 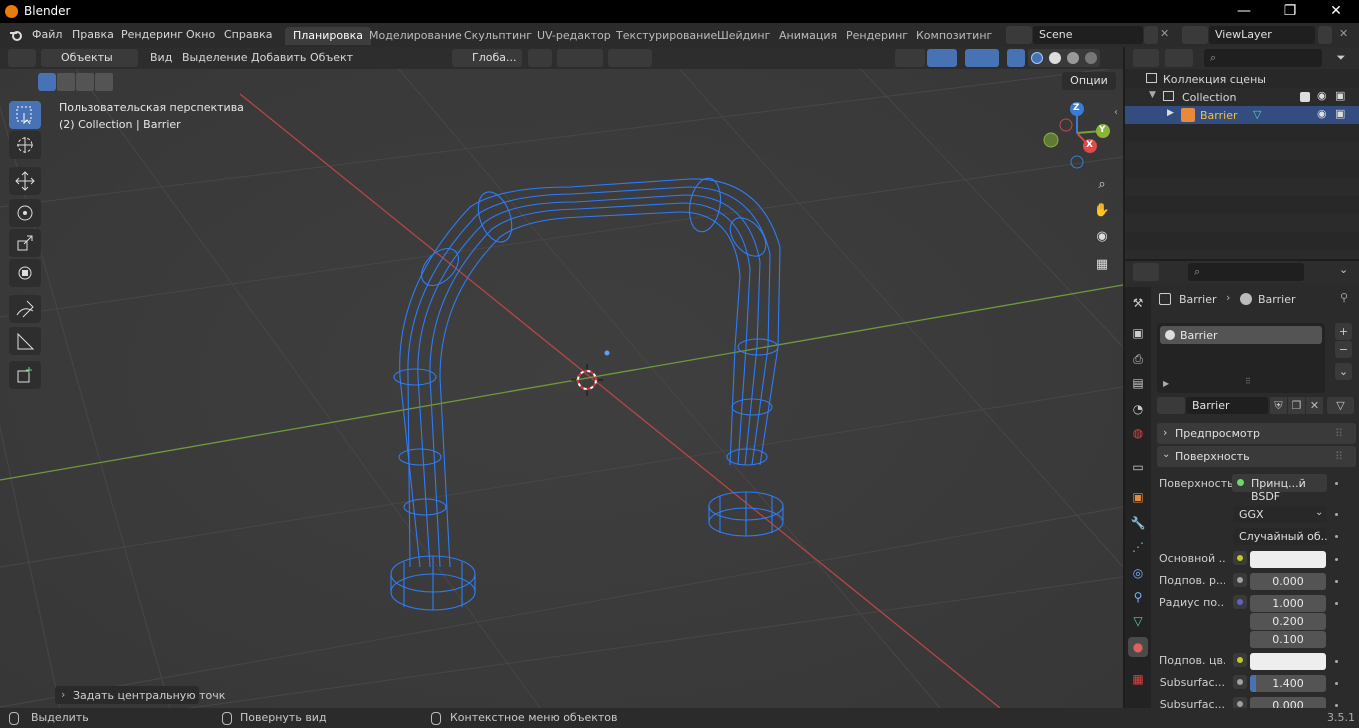 What do you see at coordinates (1288, 621) in the screenshot?
I see `numeric-field: 0.200` at bounding box center [1288, 621].